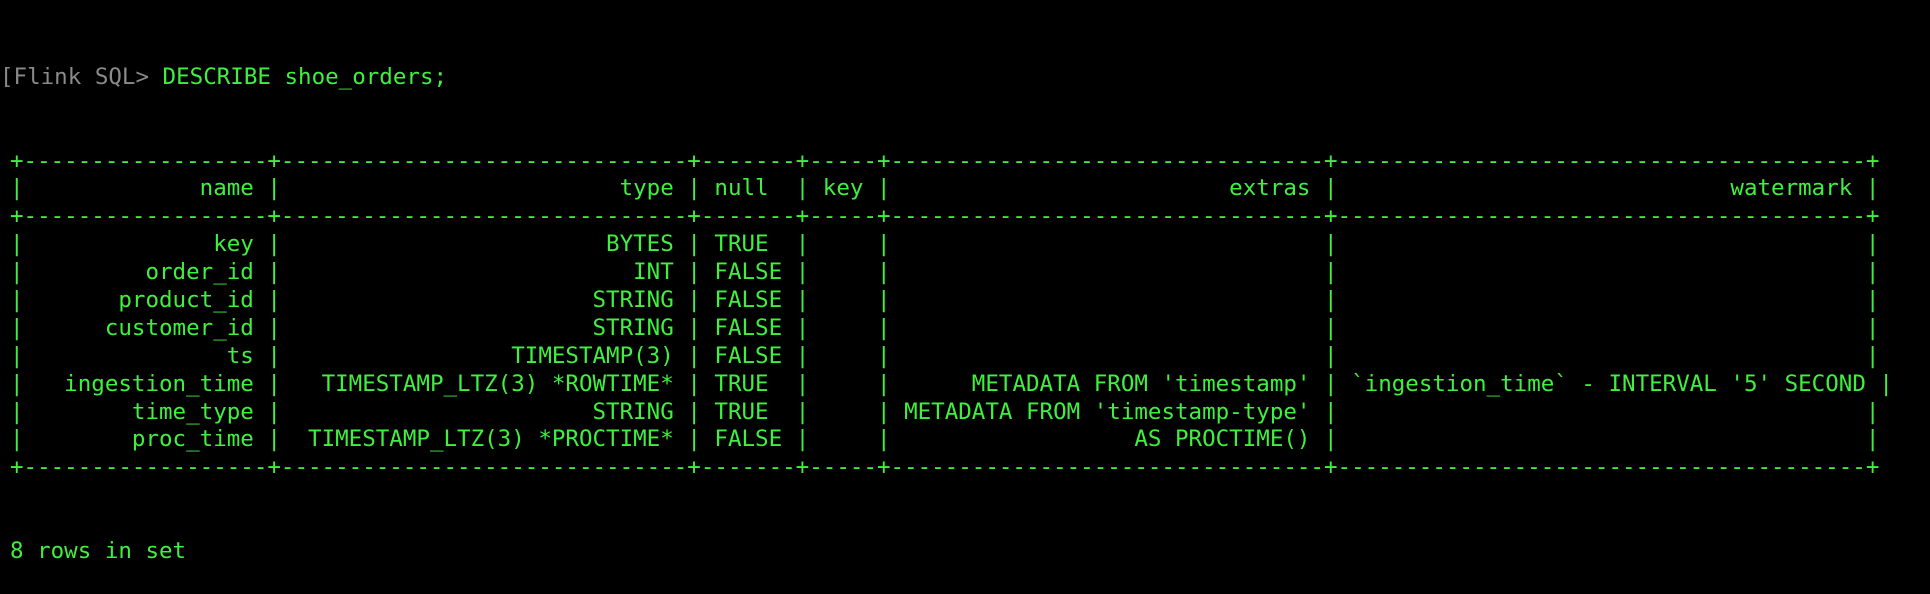 This screenshot has height=594, width=1930. I want to click on table-row: | product_id | STRING | FALSE | | | |, so click(945, 299).